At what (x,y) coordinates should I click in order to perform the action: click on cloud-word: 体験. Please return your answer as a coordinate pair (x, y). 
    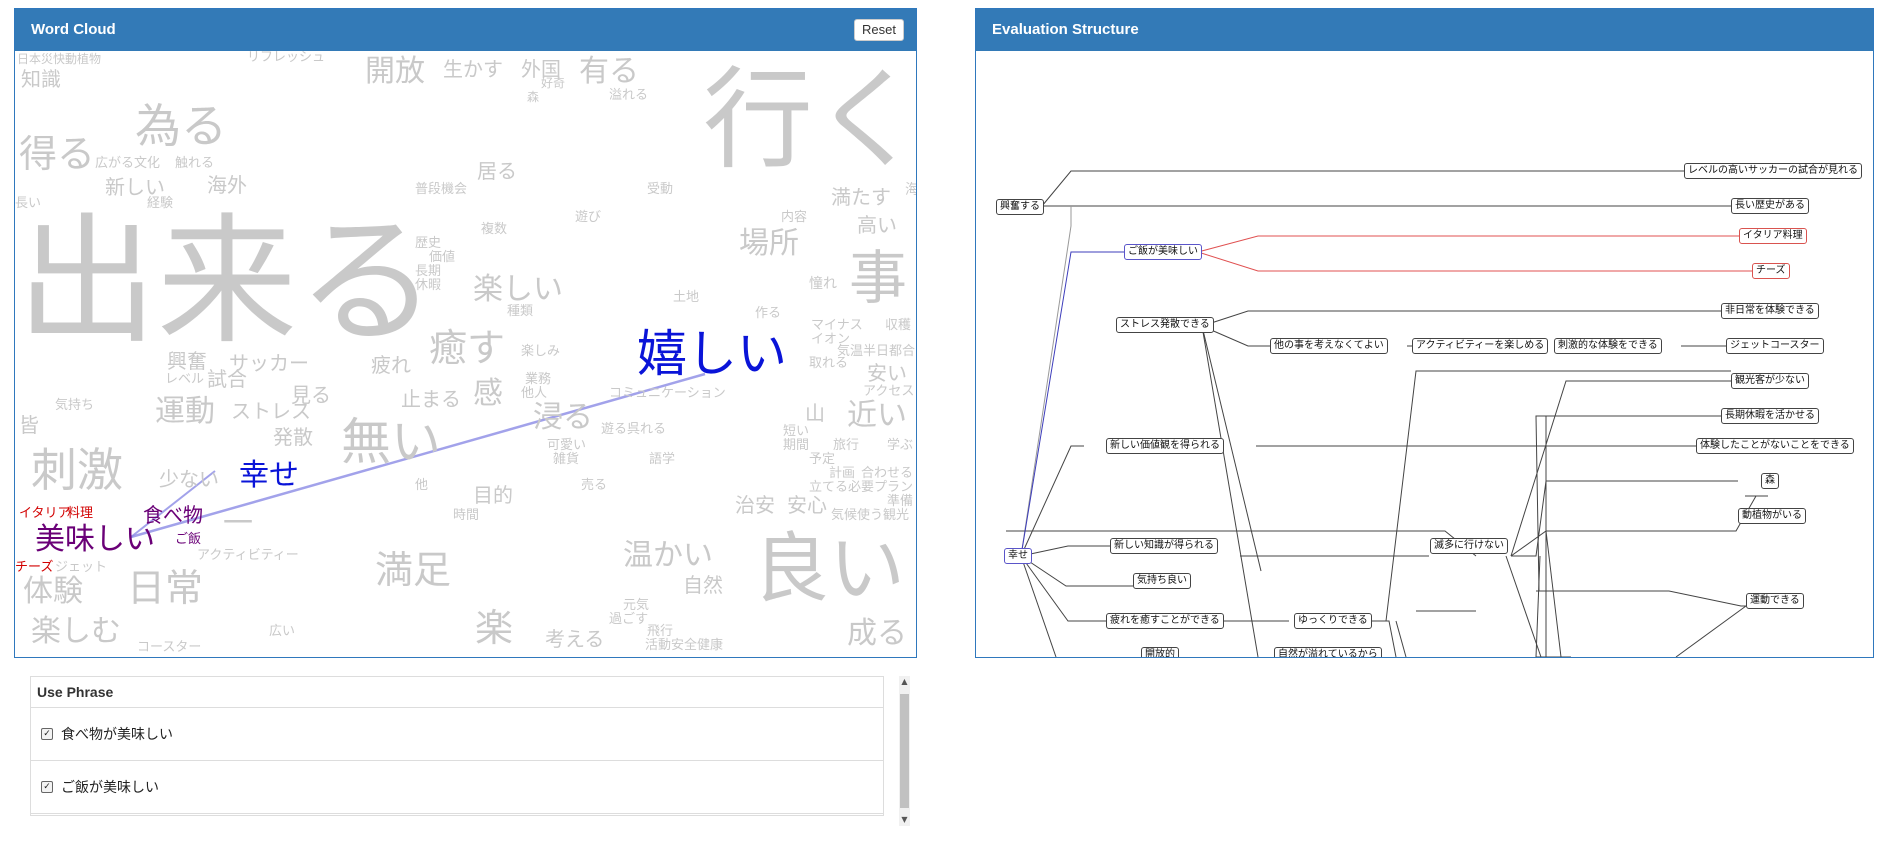
    Looking at the image, I should click on (53, 592).